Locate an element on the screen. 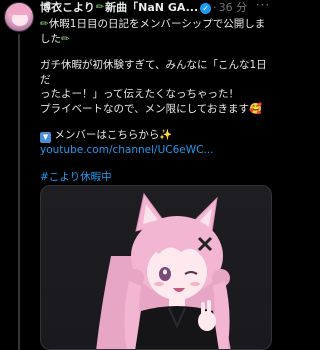 This screenshot has height=350, width=320. tweet-line: した is located at coordinates (50, 38).